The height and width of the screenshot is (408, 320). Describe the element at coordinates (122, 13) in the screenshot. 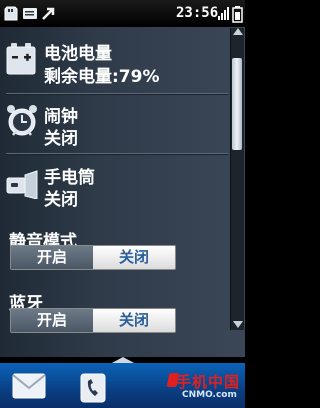

I see `status-bar: 23:56` at that location.